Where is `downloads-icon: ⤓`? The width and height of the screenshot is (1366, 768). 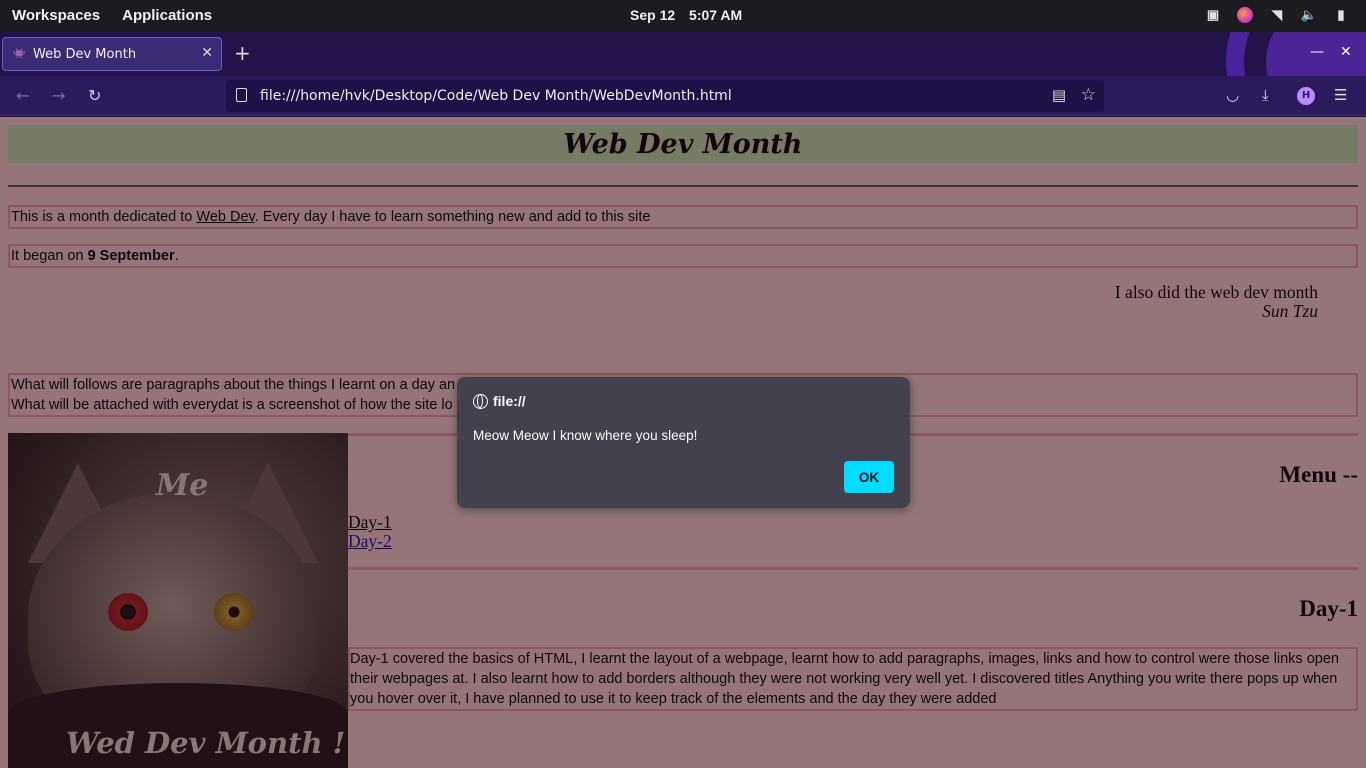 downloads-icon: ⤓ is located at coordinates (1265, 95).